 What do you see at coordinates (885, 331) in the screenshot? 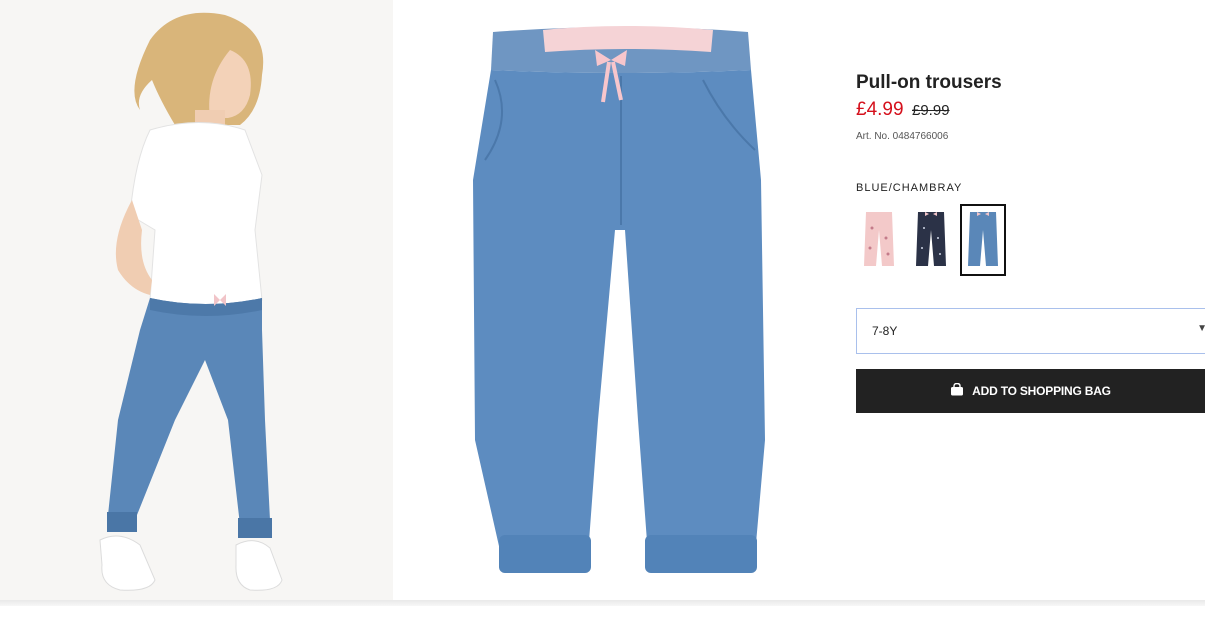
I see `size-select-value: 7-8Y` at bounding box center [885, 331].